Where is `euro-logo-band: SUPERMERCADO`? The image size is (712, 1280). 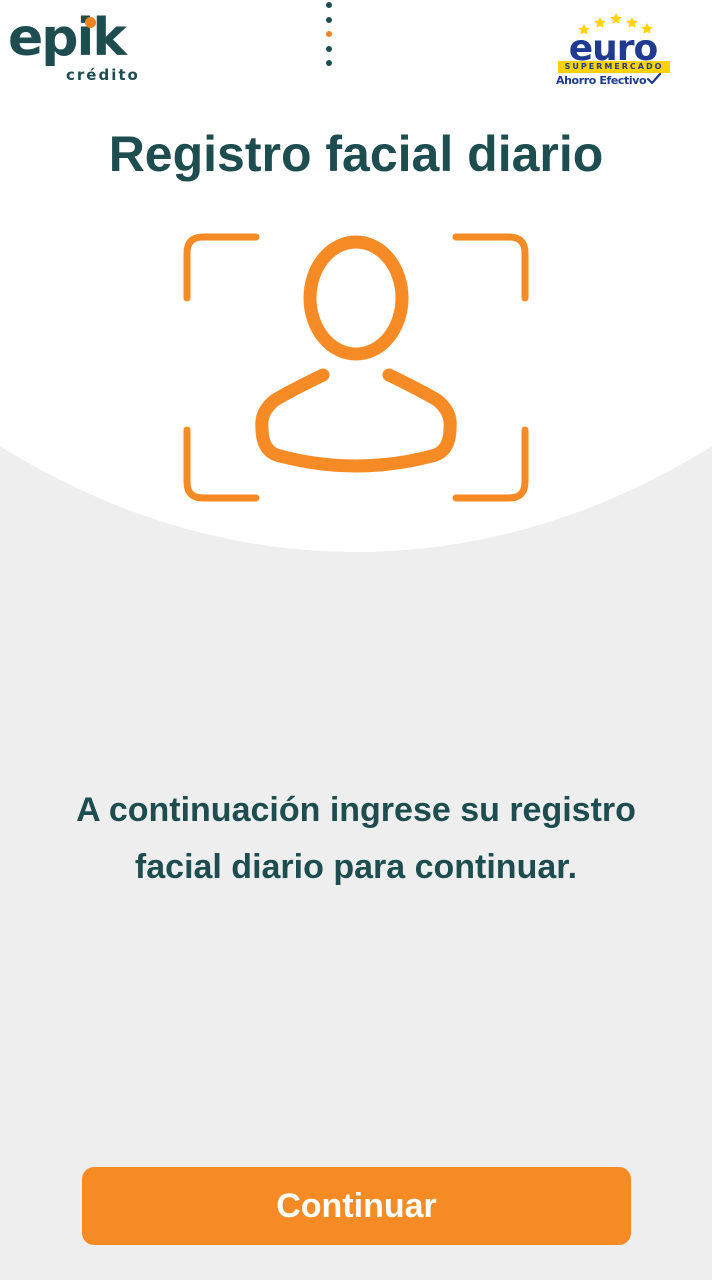 euro-logo-band: SUPERMERCADO is located at coordinates (614, 67).